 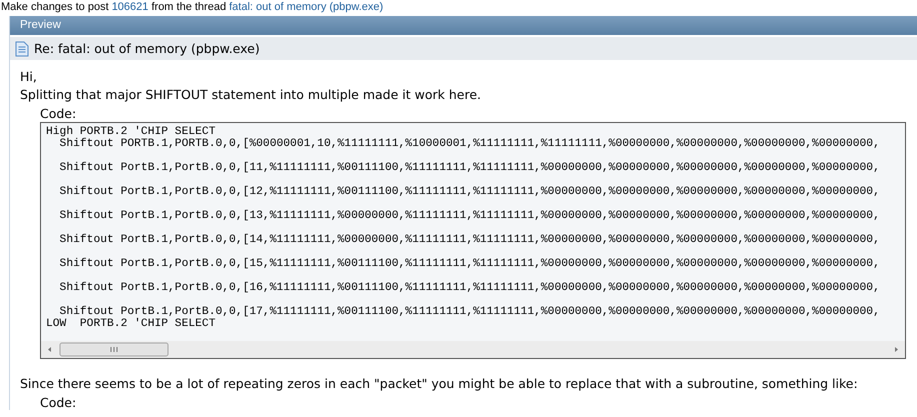 What do you see at coordinates (473, 349) in the screenshot?
I see `horizontal-scrollbar` at bounding box center [473, 349].